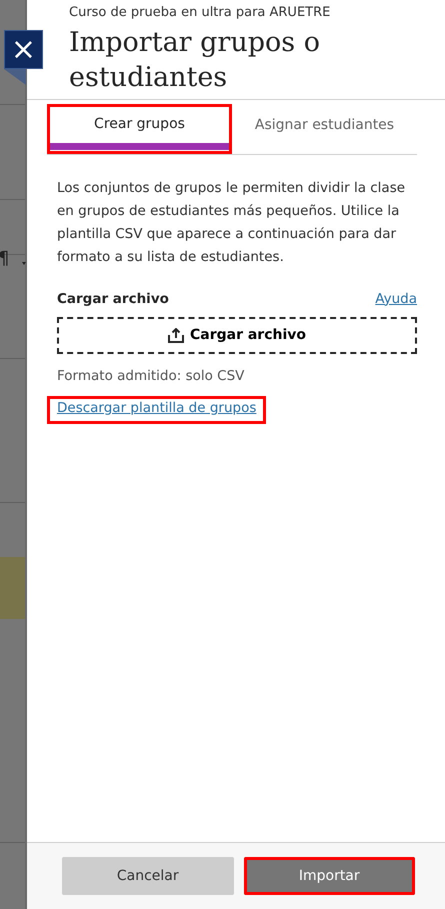 Image resolution: width=445 pixels, height=909 pixels. Describe the element at coordinates (176, 335) in the screenshot. I see `upload-icon` at that location.